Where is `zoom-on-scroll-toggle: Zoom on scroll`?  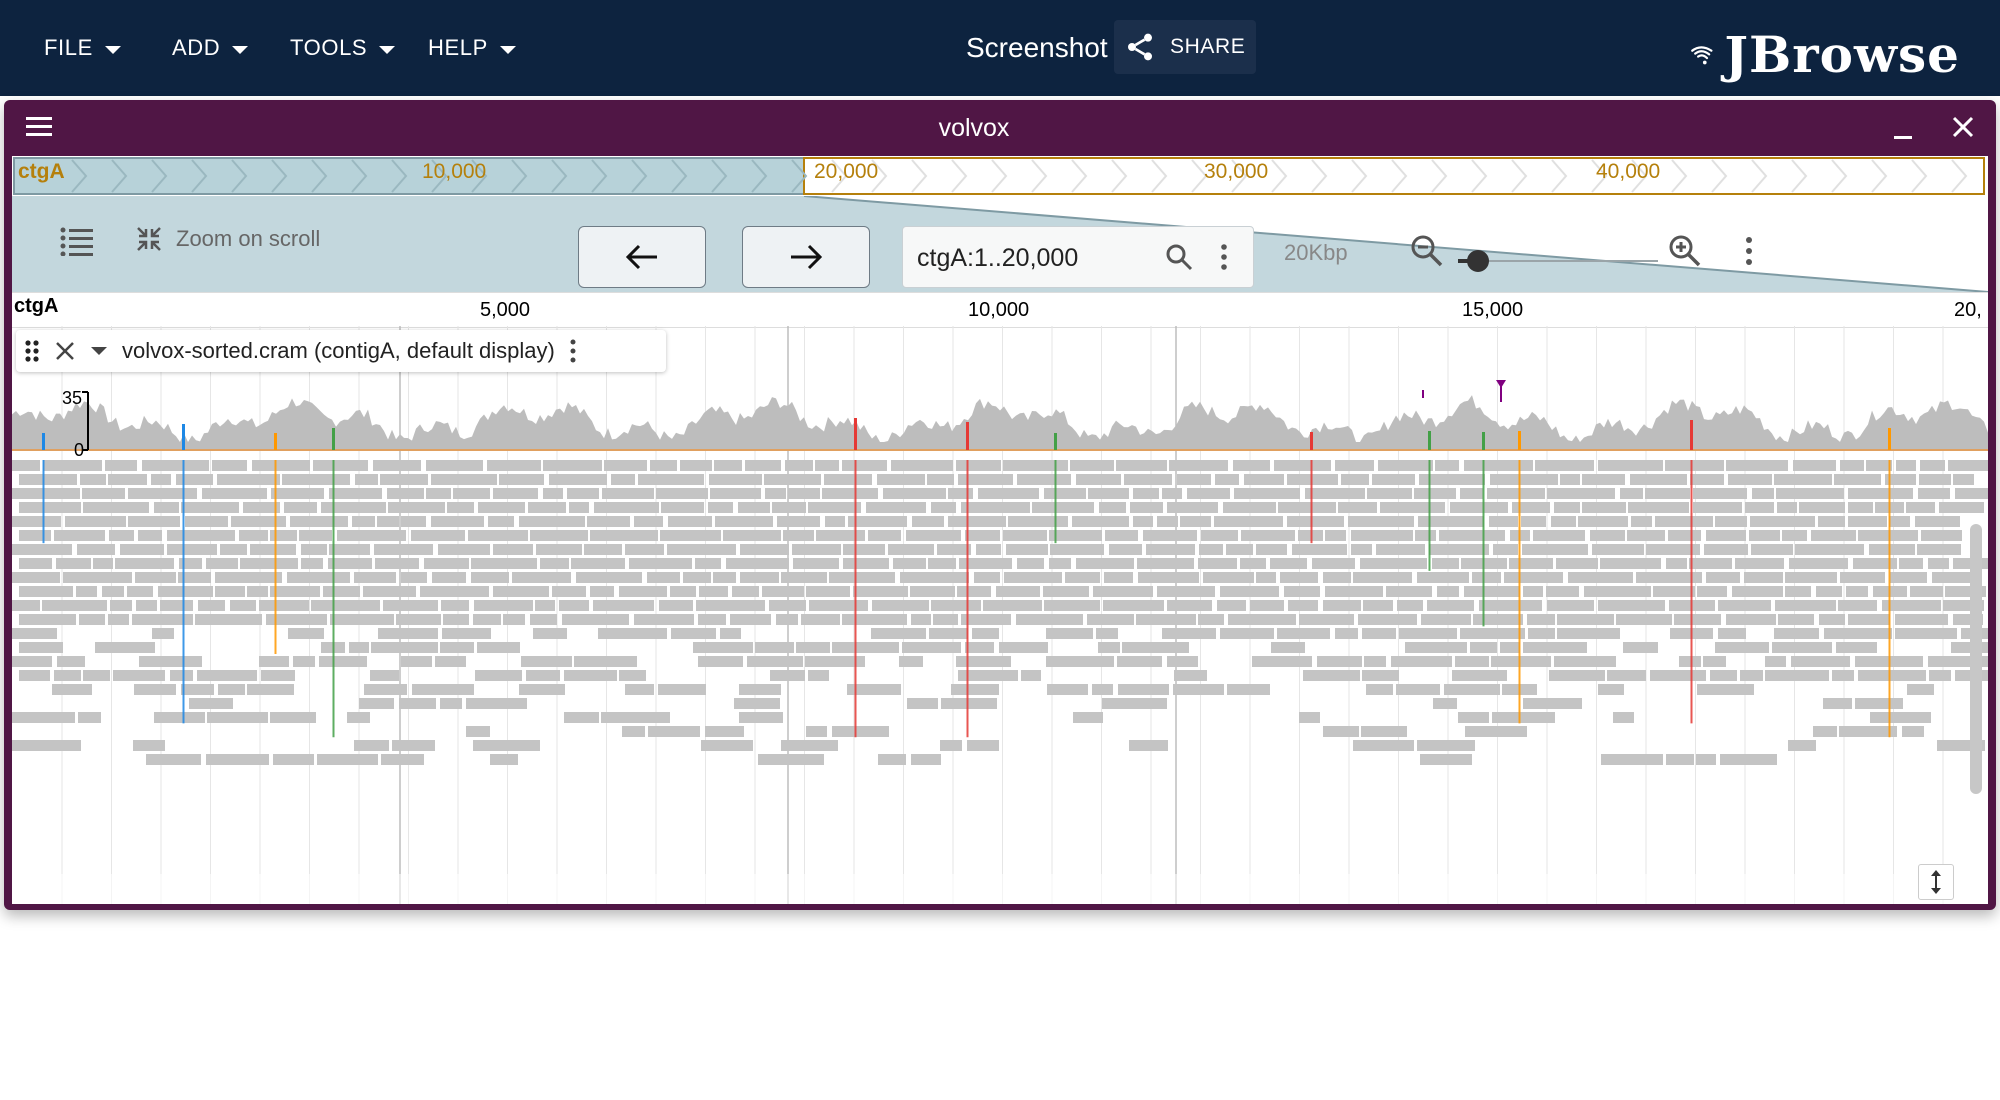 zoom-on-scroll-toggle: Zoom on scroll is located at coordinates (227, 239).